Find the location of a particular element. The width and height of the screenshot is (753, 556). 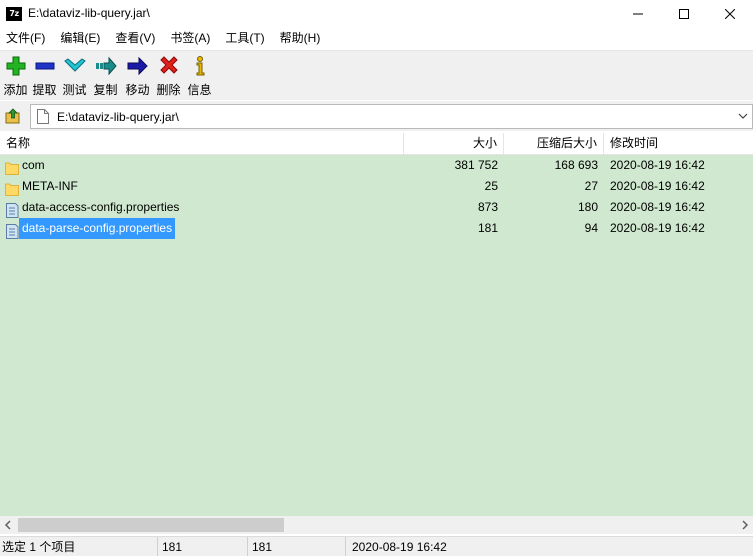

address-bar: E:\dataviz-lib-query.jar\ is located at coordinates (376, 116).